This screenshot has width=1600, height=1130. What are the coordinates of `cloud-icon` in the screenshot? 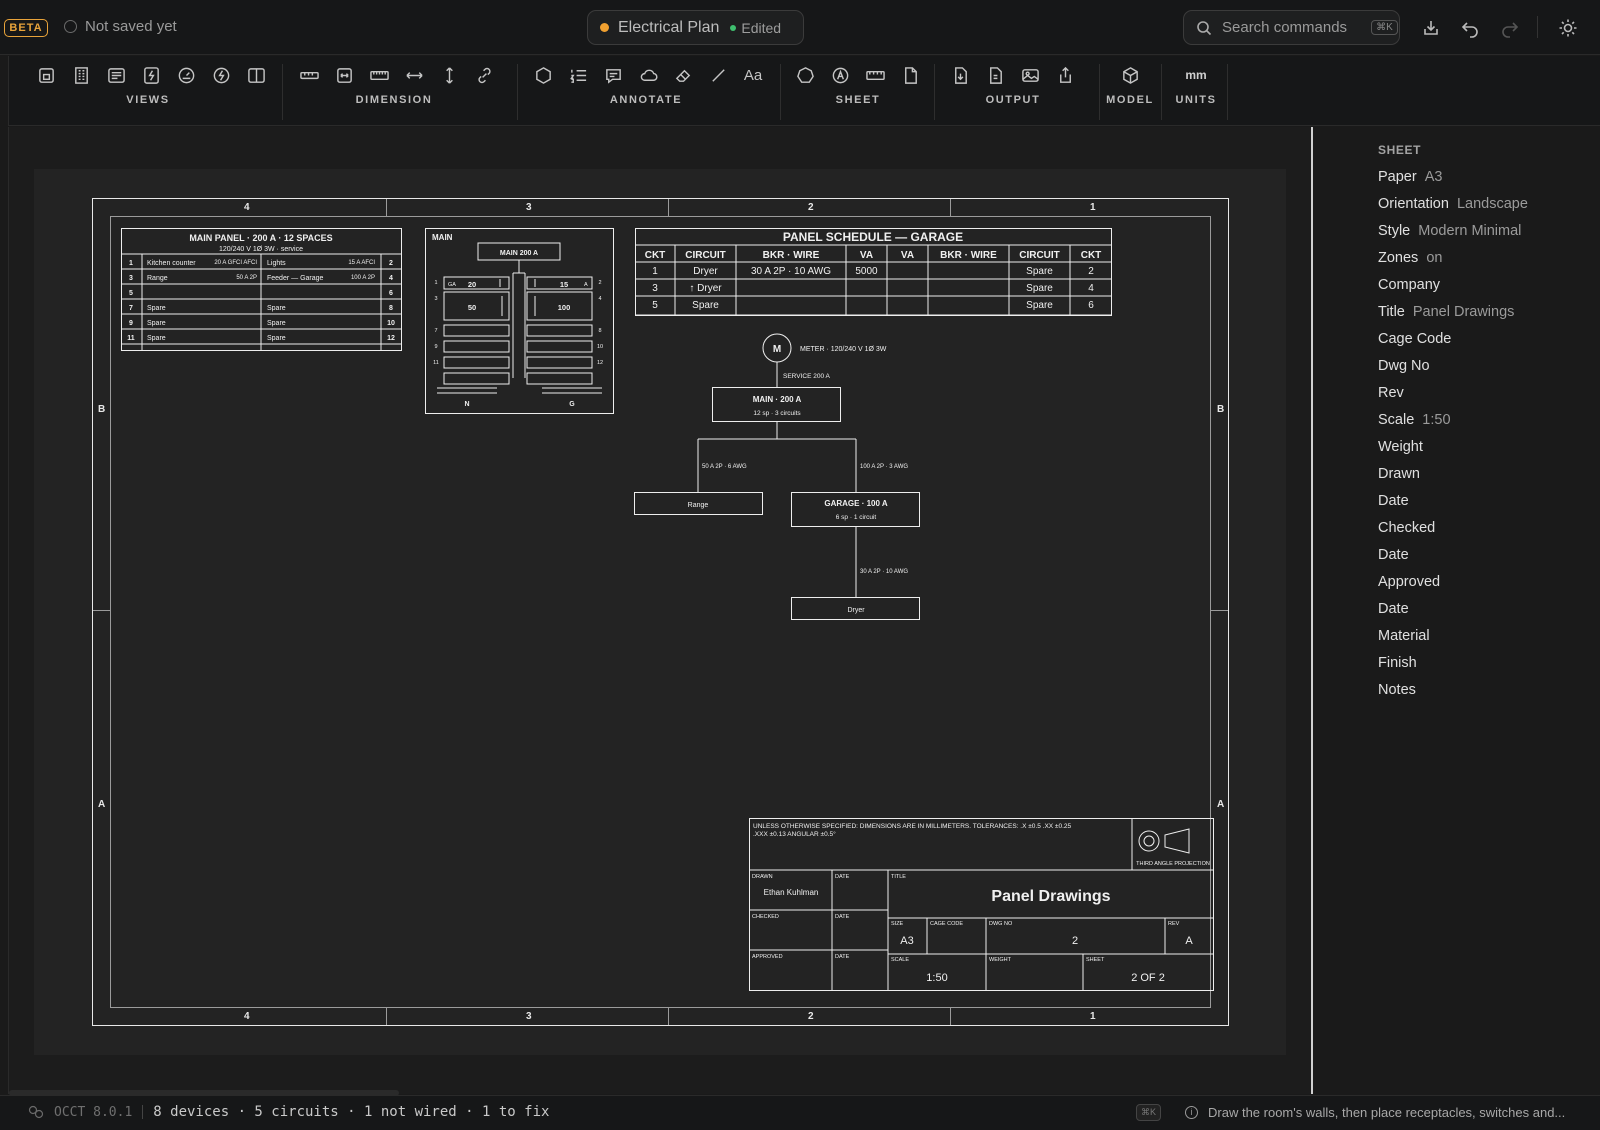 It's located at (648, 75).